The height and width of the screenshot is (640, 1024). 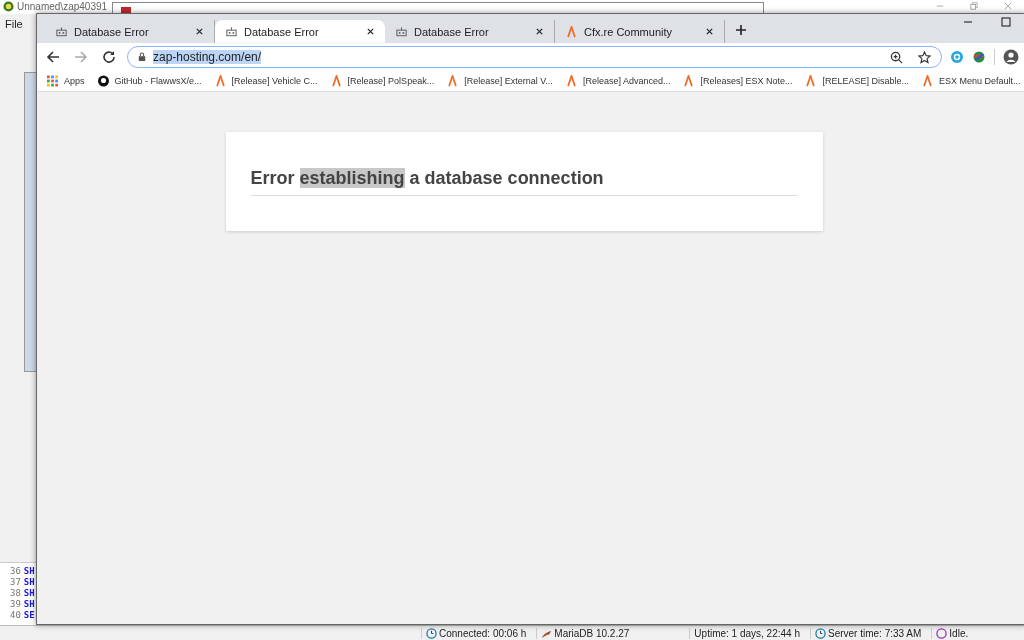 I want to click on apps-grid-icon, so click(x=52, y=81).